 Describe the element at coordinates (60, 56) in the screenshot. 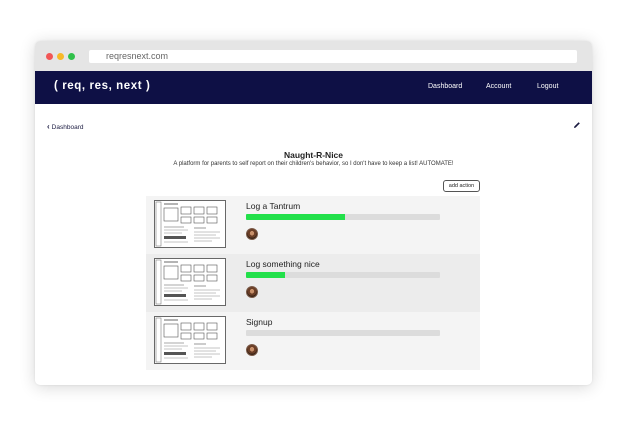

I see `minimize-window-icon` at that location.